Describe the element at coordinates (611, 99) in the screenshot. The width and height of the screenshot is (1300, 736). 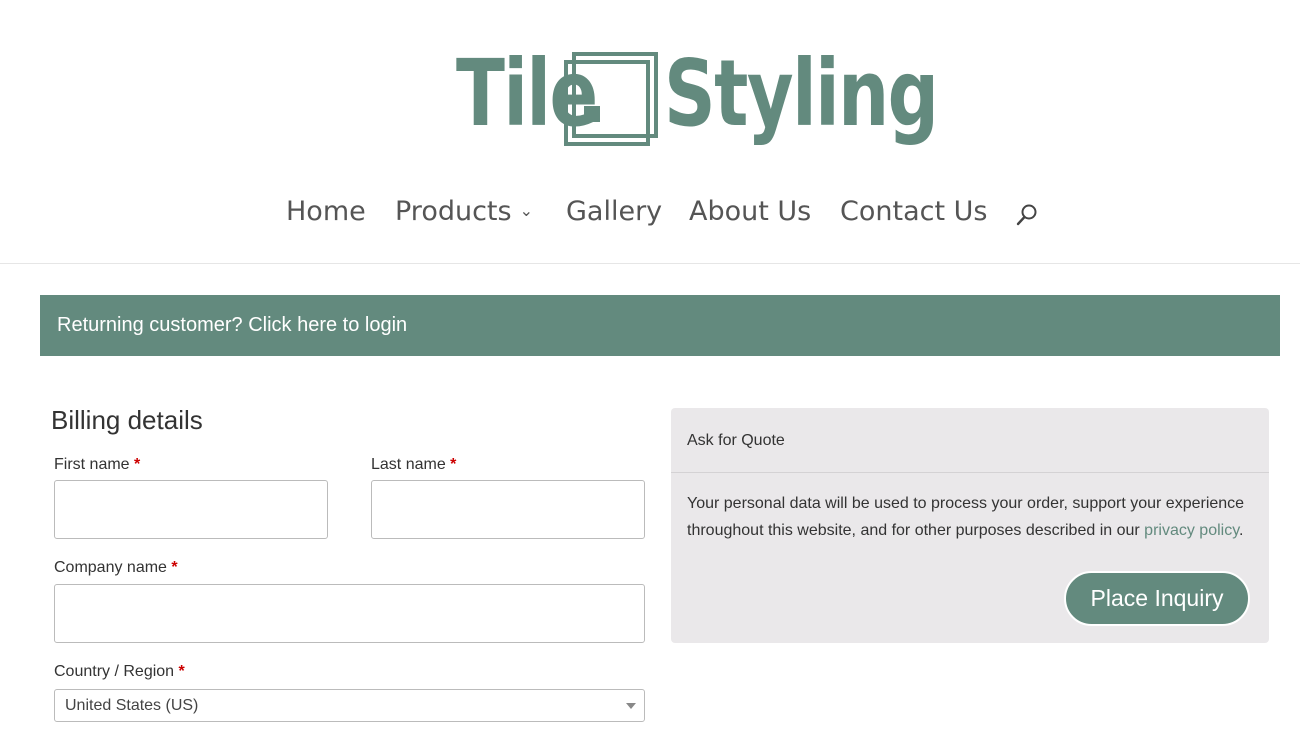
I see `logo-square-mark-icon` at that location.